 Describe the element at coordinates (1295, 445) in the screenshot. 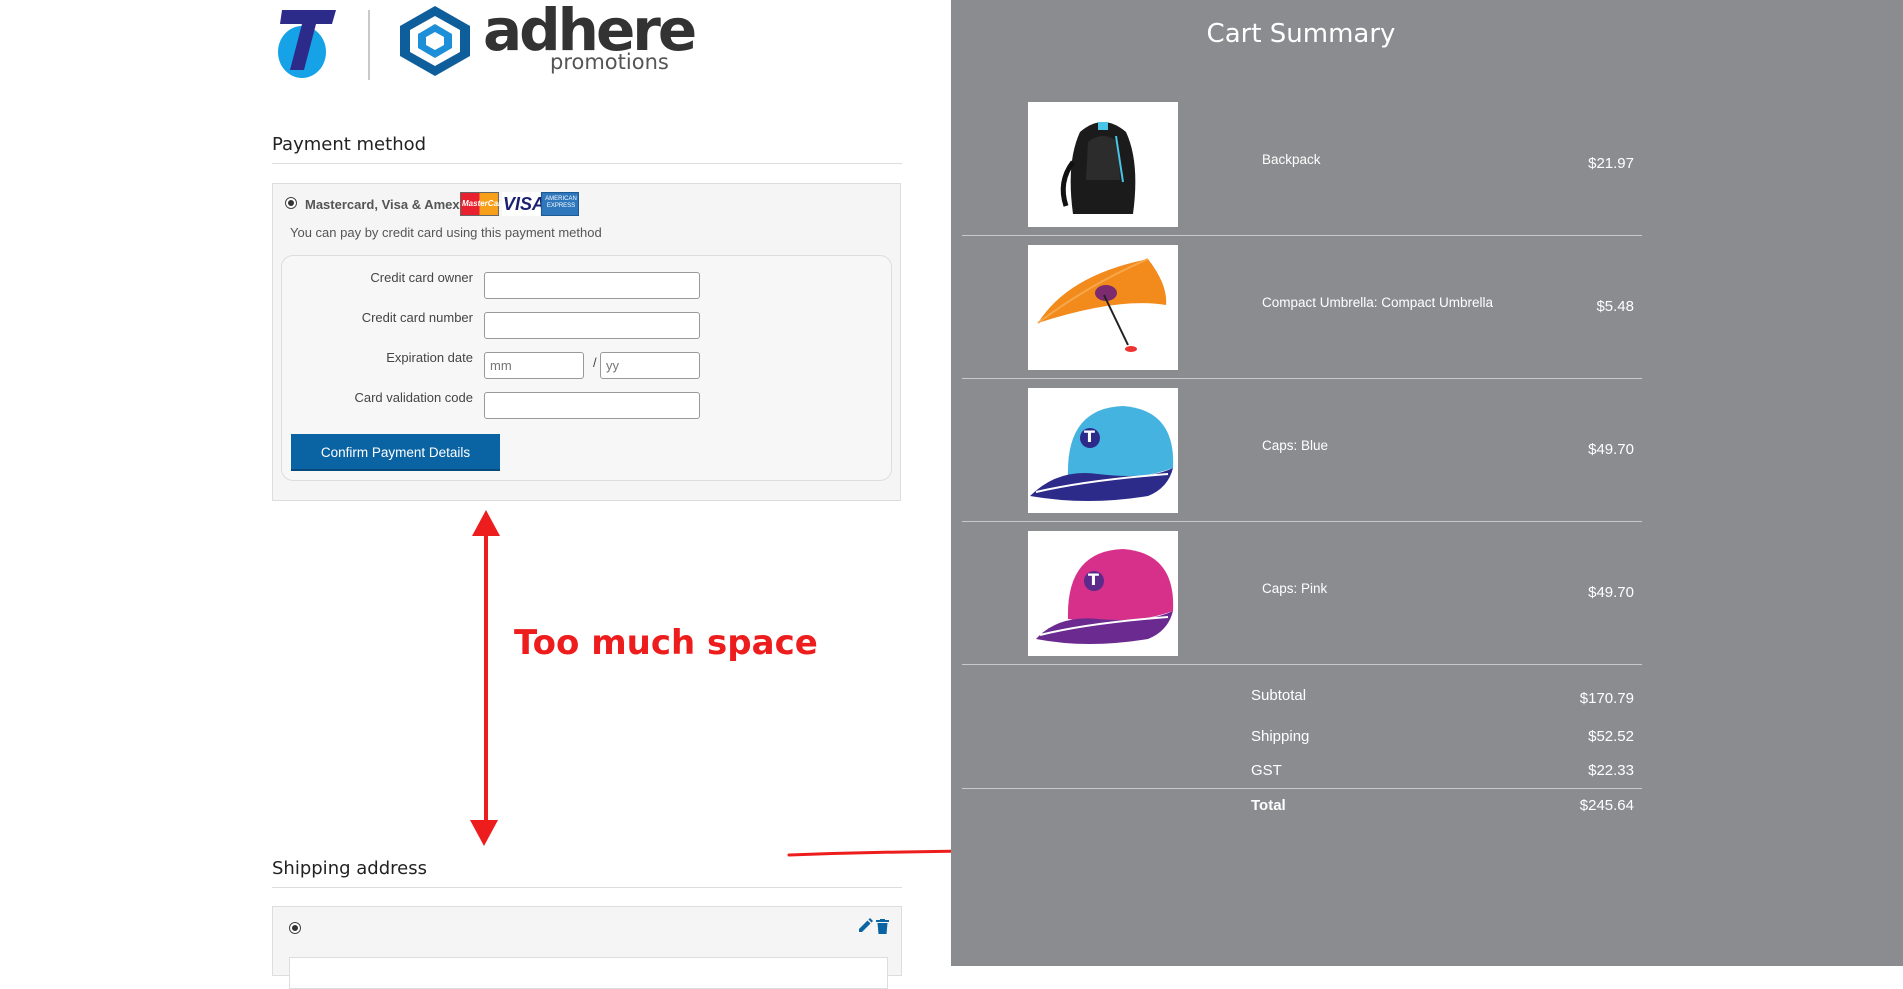

I see `cart-item-name: Caps: Blue` at that location.